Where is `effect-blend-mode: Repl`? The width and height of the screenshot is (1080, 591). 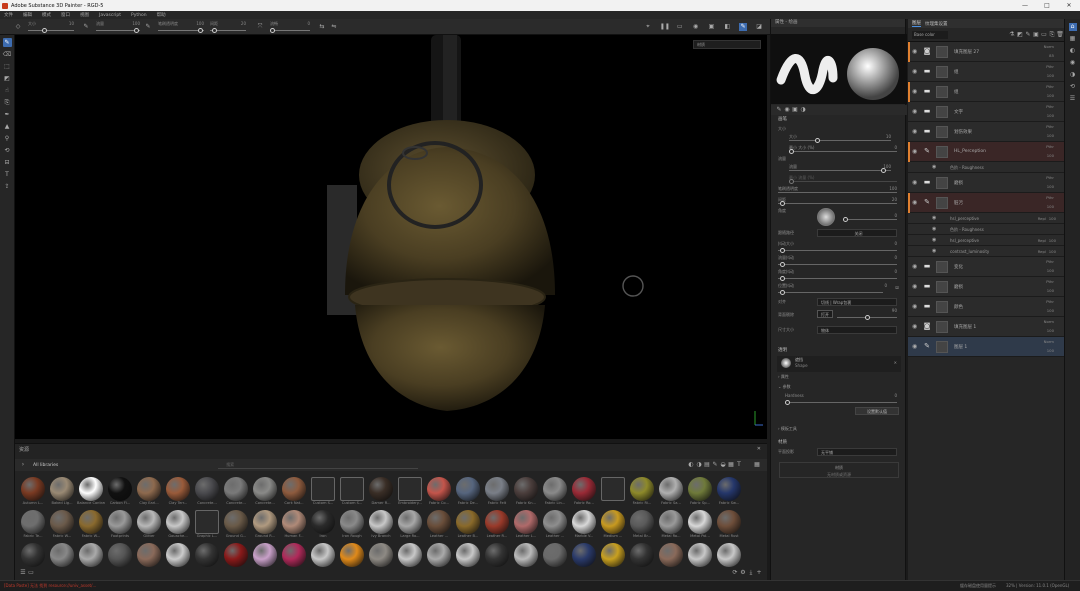
effect-blend-mode: Repl is located at coordinates (1042, 240).